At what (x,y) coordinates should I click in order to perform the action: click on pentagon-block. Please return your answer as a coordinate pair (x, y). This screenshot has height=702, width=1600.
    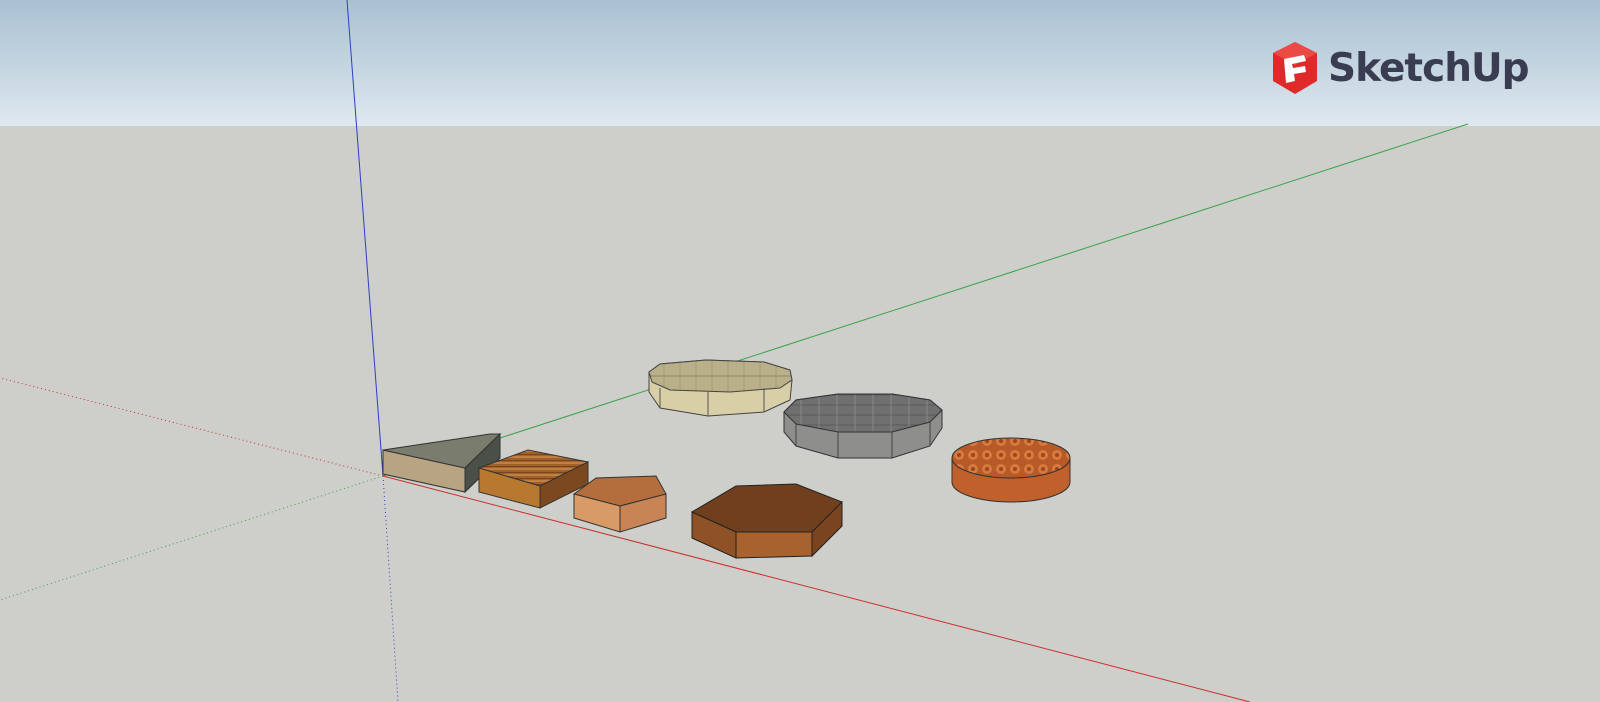
    Looking at the image, I should click on (619, 504).